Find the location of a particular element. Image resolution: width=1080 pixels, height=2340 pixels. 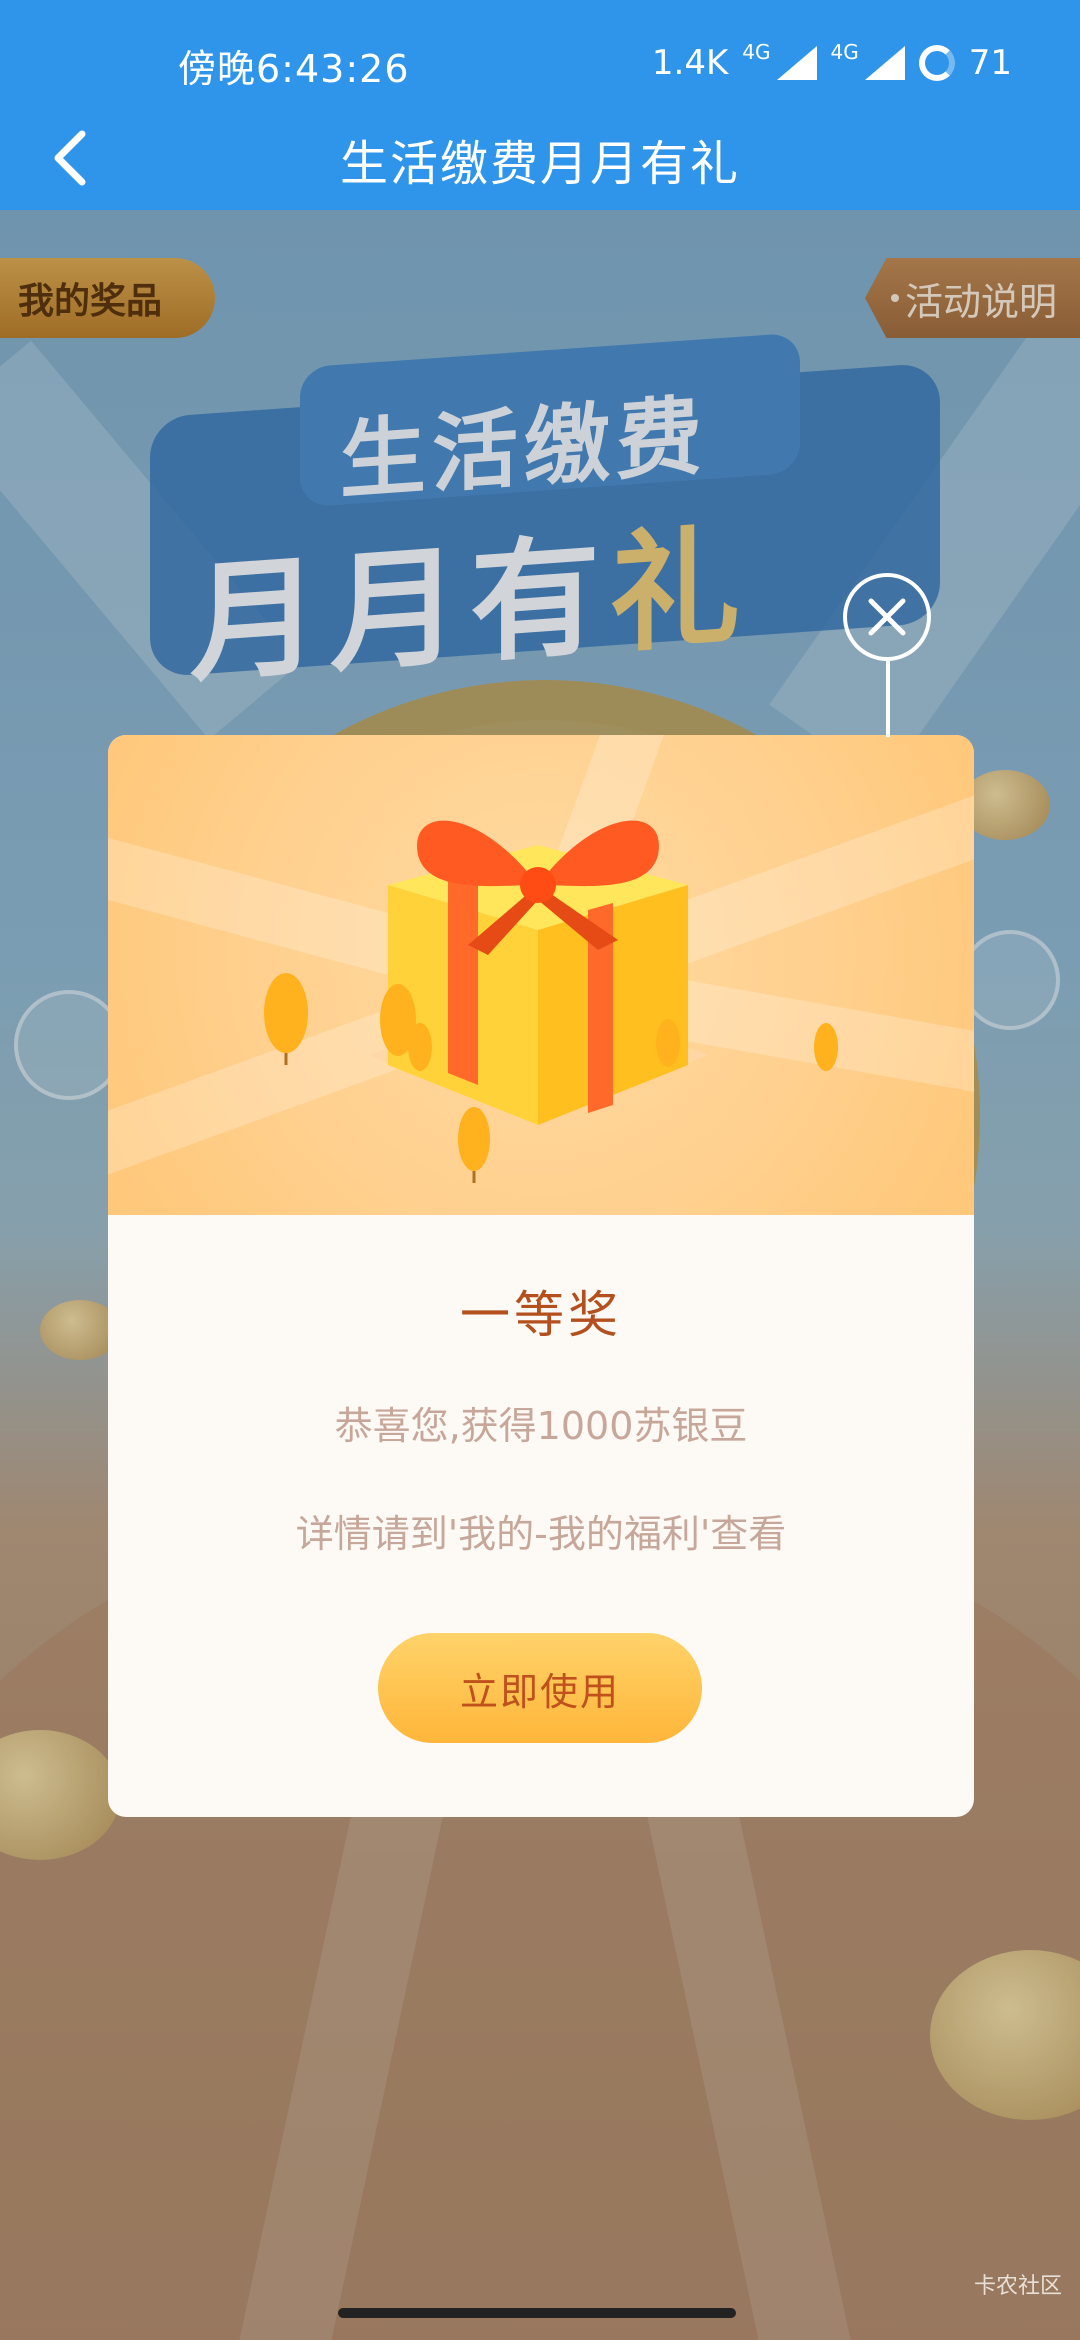

prize-instructions: 详情请到'我的-我的福利'查看 is located at coordinates (541, 1534).